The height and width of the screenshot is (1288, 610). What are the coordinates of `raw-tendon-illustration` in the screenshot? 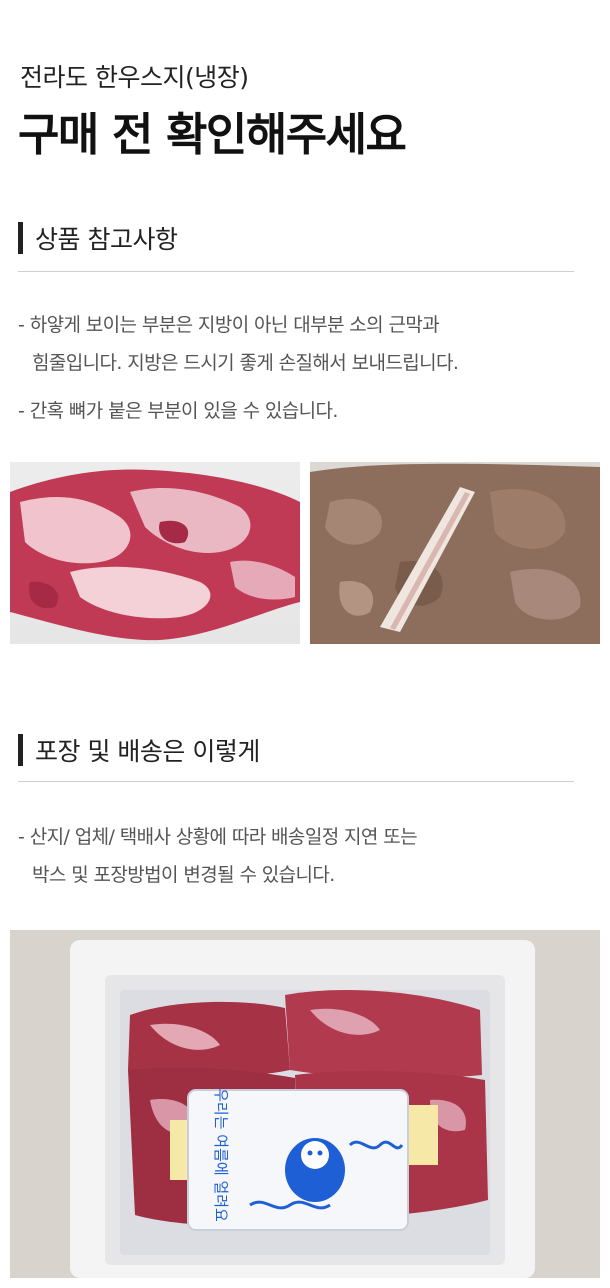 It's located at (155, 555).